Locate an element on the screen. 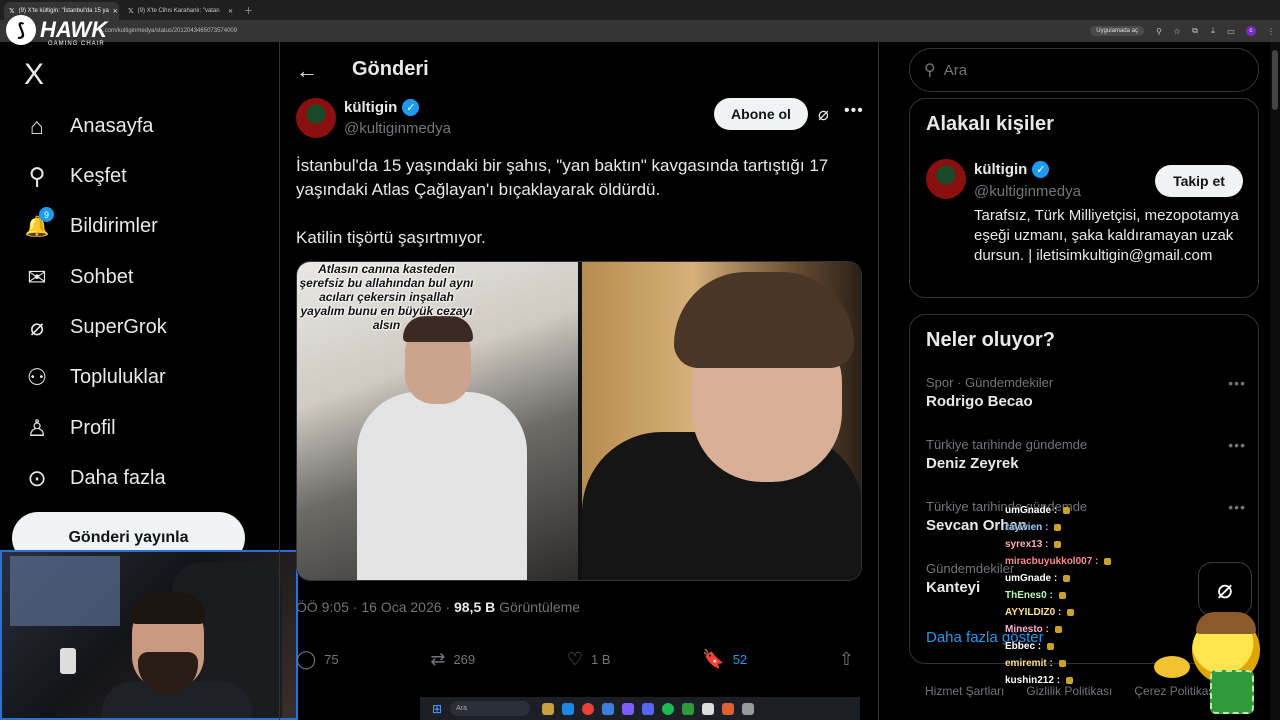 This screenshot has height=720, width=1280. open-in-app-button: Uygulamada aç is located at coordinates (1117, 31).